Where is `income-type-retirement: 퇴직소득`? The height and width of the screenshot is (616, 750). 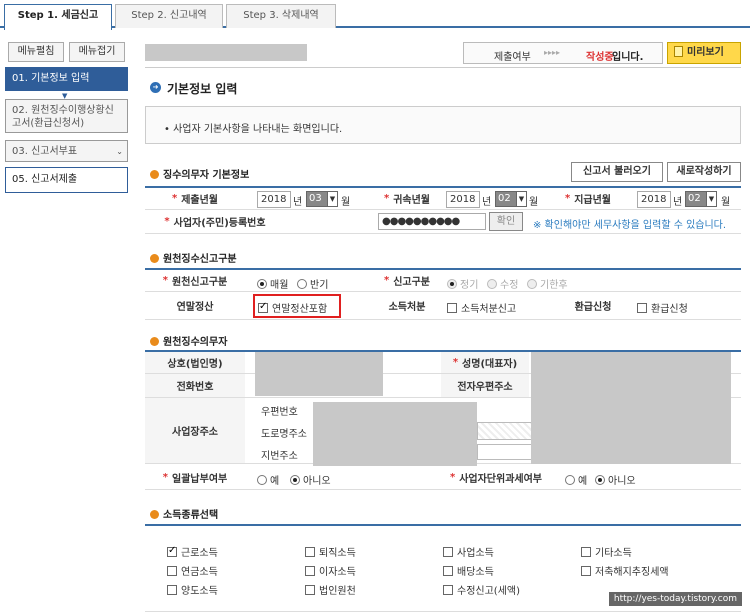 income-type-retirement: 퇴직소득 is located at coordinates (330, 551).